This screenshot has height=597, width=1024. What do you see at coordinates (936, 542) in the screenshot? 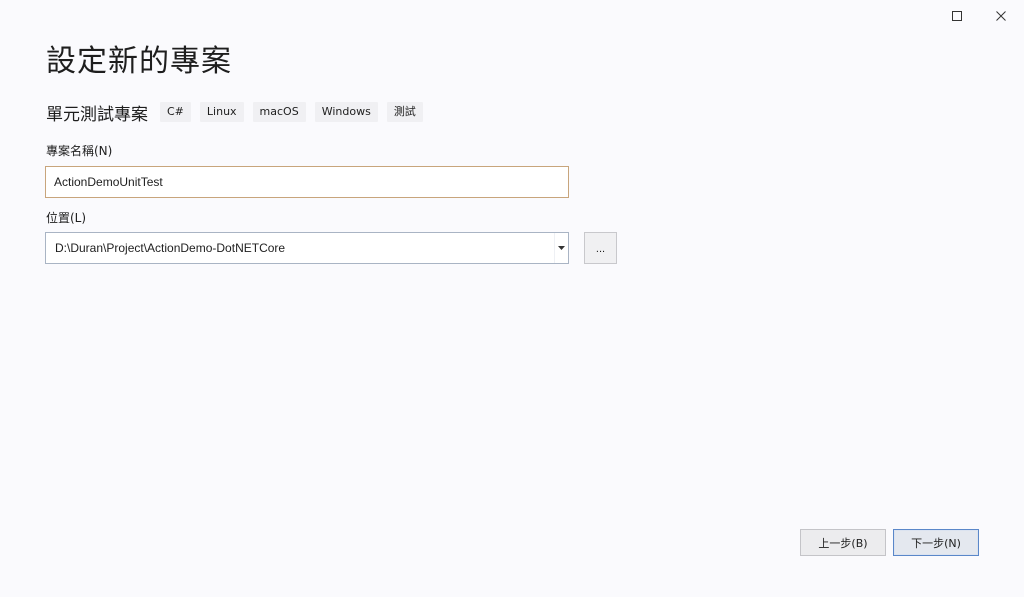
I see `next-button: 下一步(N)` at bounding box center [936, 542].